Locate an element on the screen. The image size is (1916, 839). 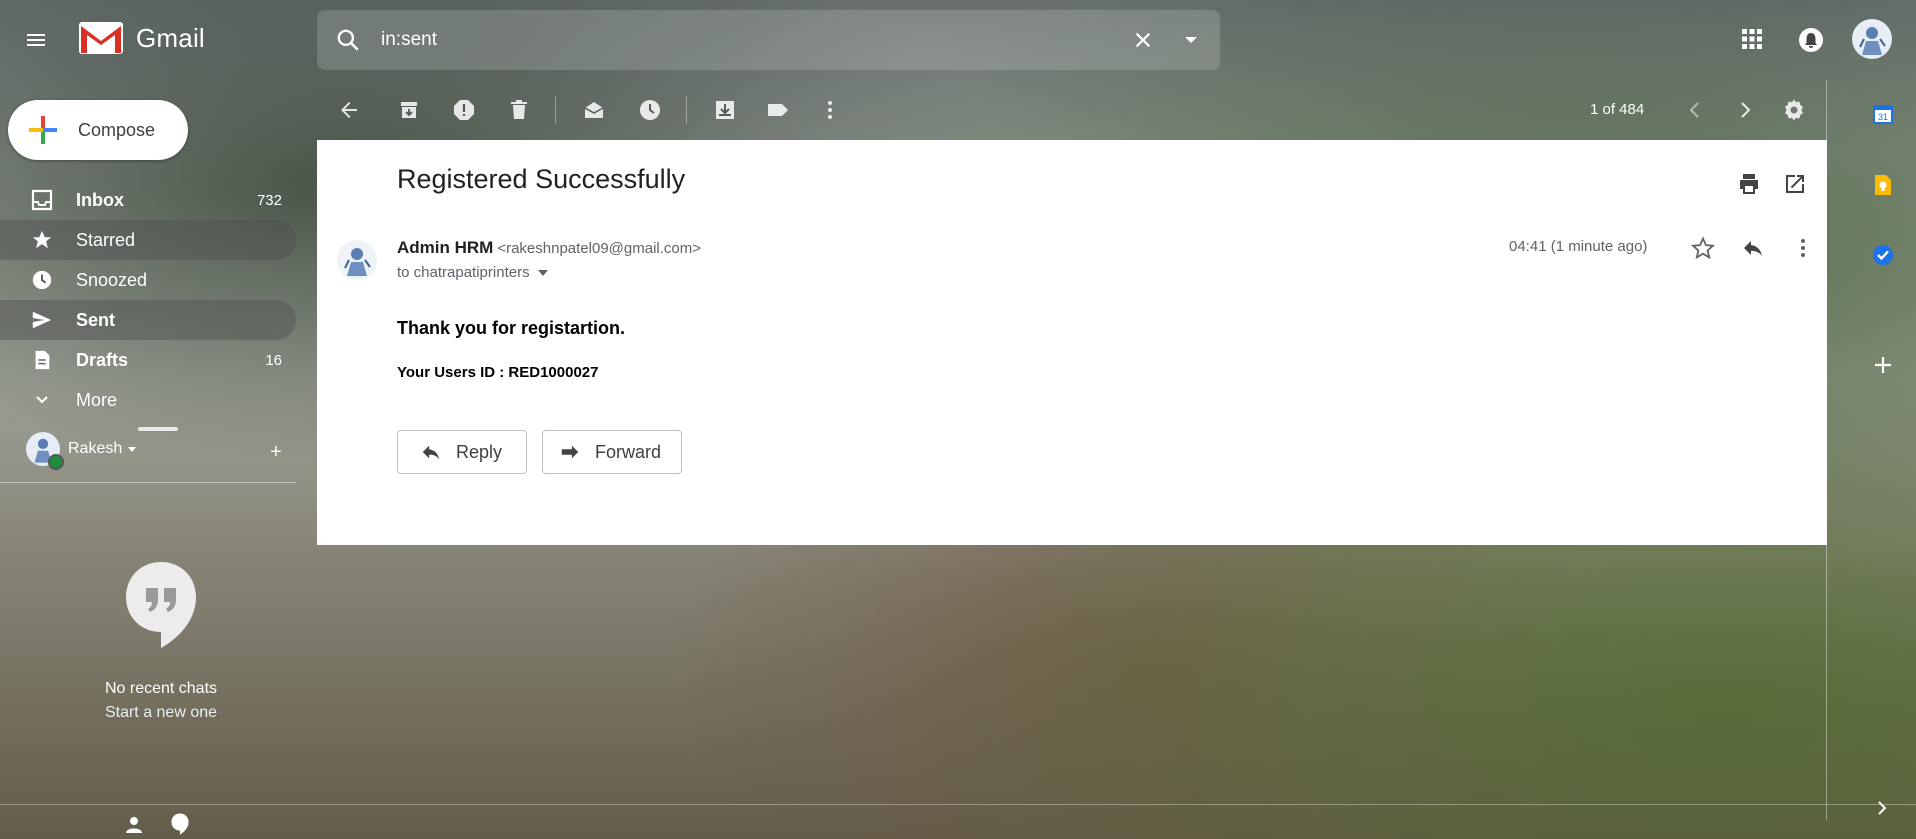
keep-icon is located at coordinates (1883, 185).